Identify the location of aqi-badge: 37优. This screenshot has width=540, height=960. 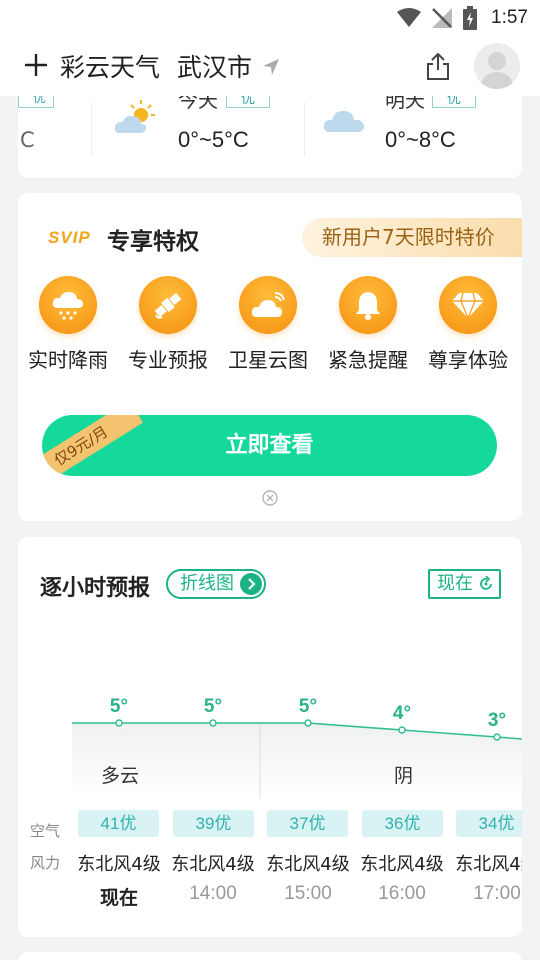
(307, 823).